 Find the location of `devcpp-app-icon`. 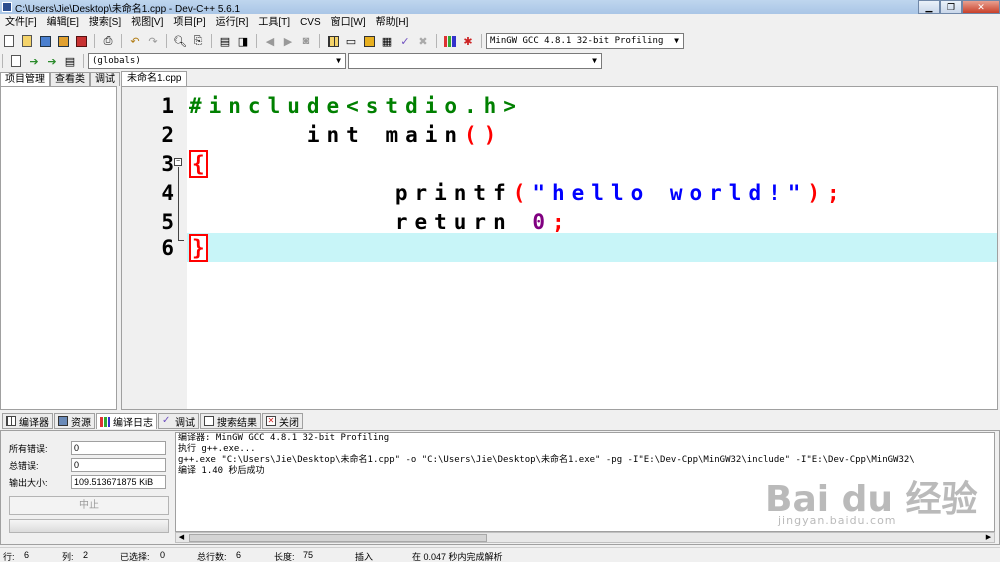

devcpp-app-icon is located at coordinates (7, 7).